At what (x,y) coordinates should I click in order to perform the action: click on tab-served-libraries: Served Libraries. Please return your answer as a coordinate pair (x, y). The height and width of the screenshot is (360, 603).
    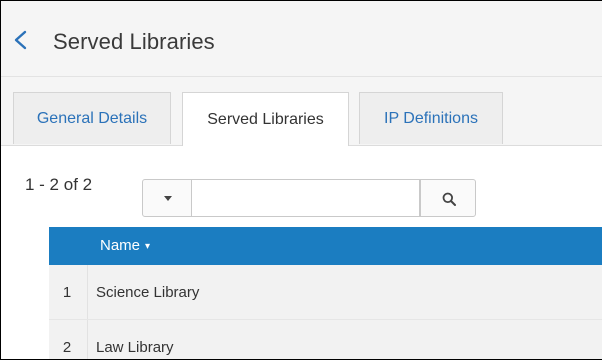
    Looking at the image, I should click on (265, 119).